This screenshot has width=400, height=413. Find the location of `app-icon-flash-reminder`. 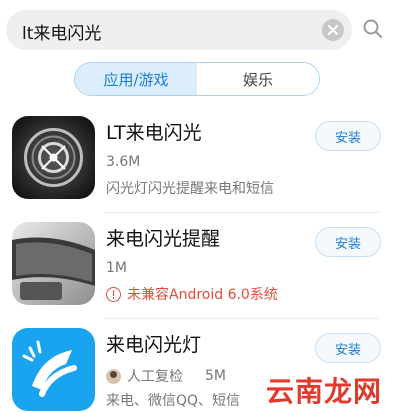

app-icon-flash-reminder is located at coordinates (53, 263).